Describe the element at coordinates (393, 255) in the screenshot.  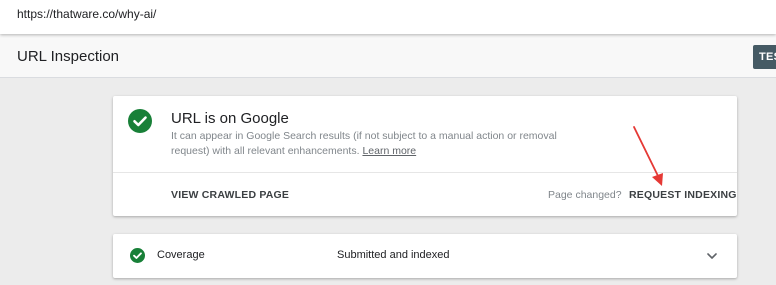
I see `coverage-status: Submitted and indexed` at that location.